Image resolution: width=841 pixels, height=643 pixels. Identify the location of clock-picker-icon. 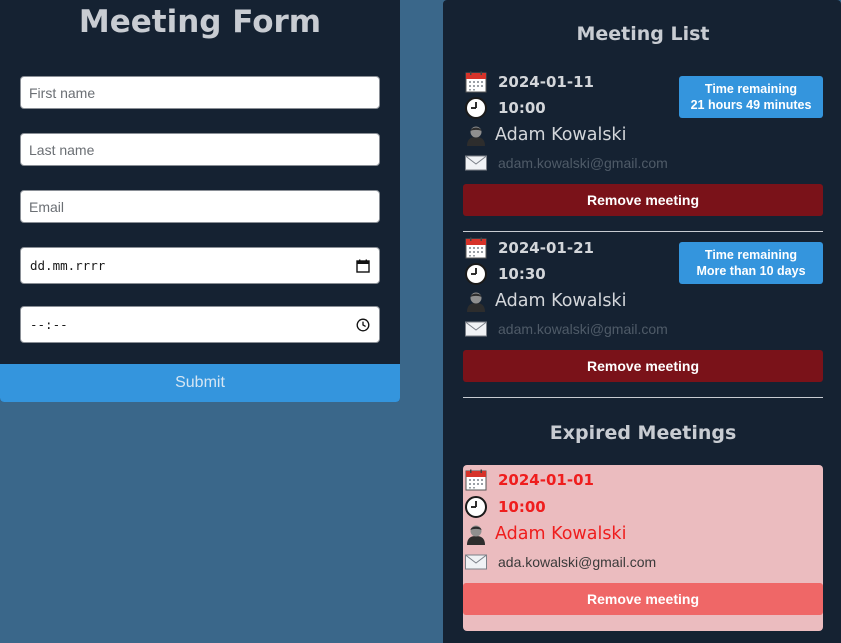
(363, 325).